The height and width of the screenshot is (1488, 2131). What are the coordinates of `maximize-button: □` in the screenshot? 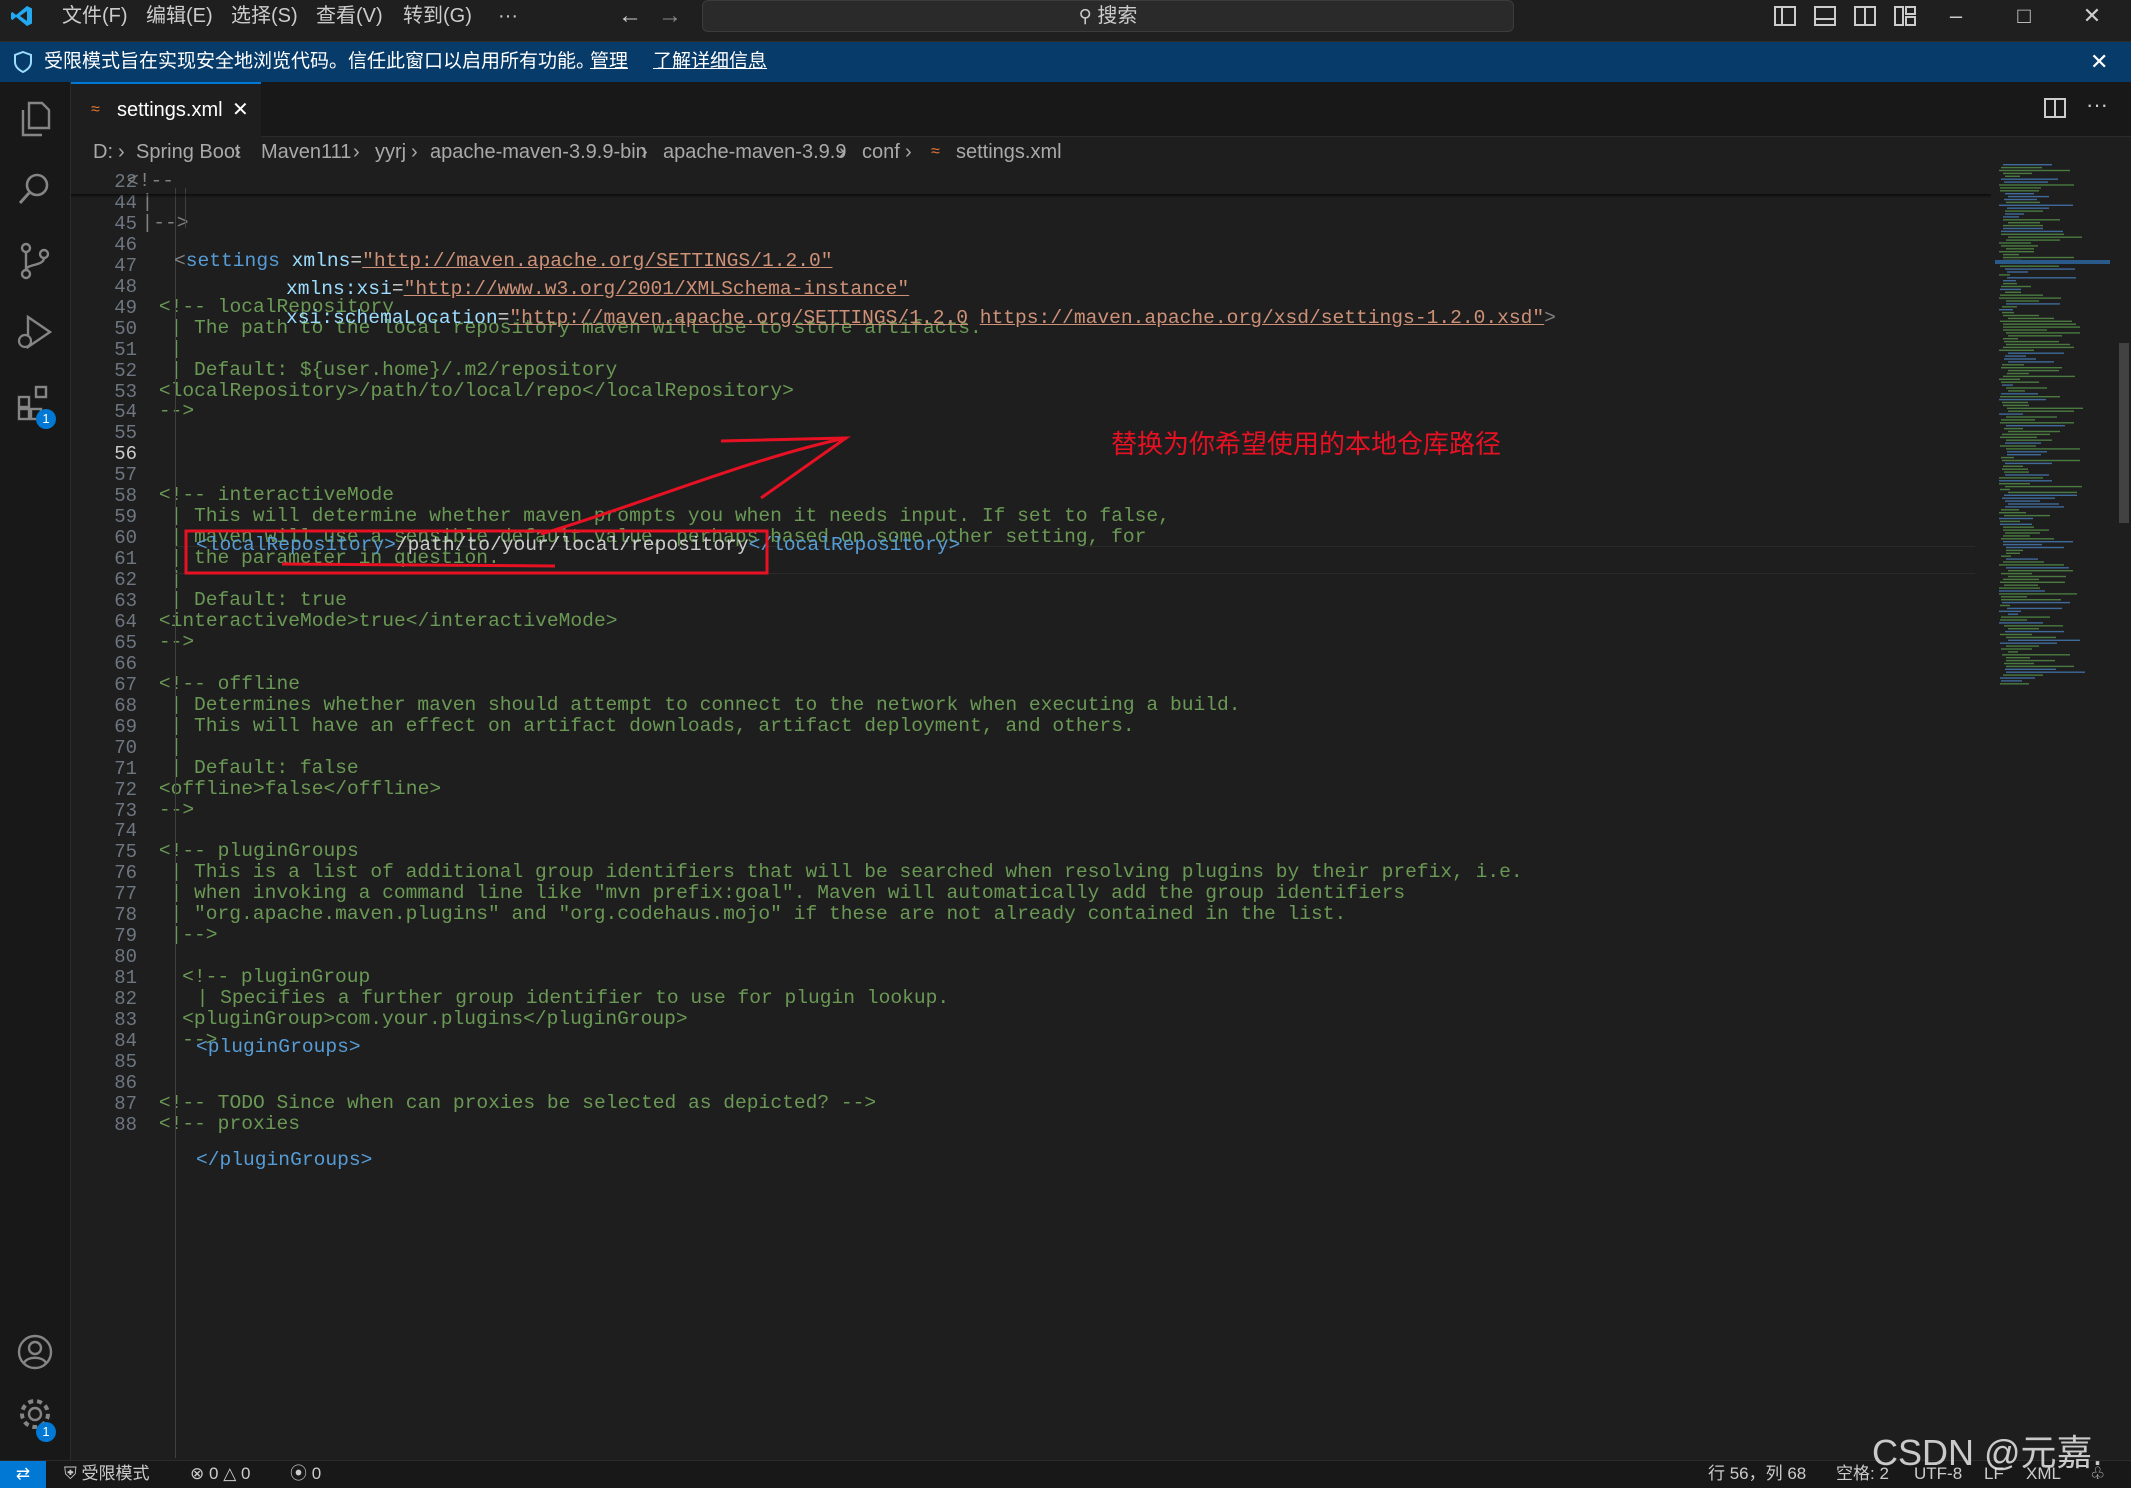 It's located at (2024, 17).